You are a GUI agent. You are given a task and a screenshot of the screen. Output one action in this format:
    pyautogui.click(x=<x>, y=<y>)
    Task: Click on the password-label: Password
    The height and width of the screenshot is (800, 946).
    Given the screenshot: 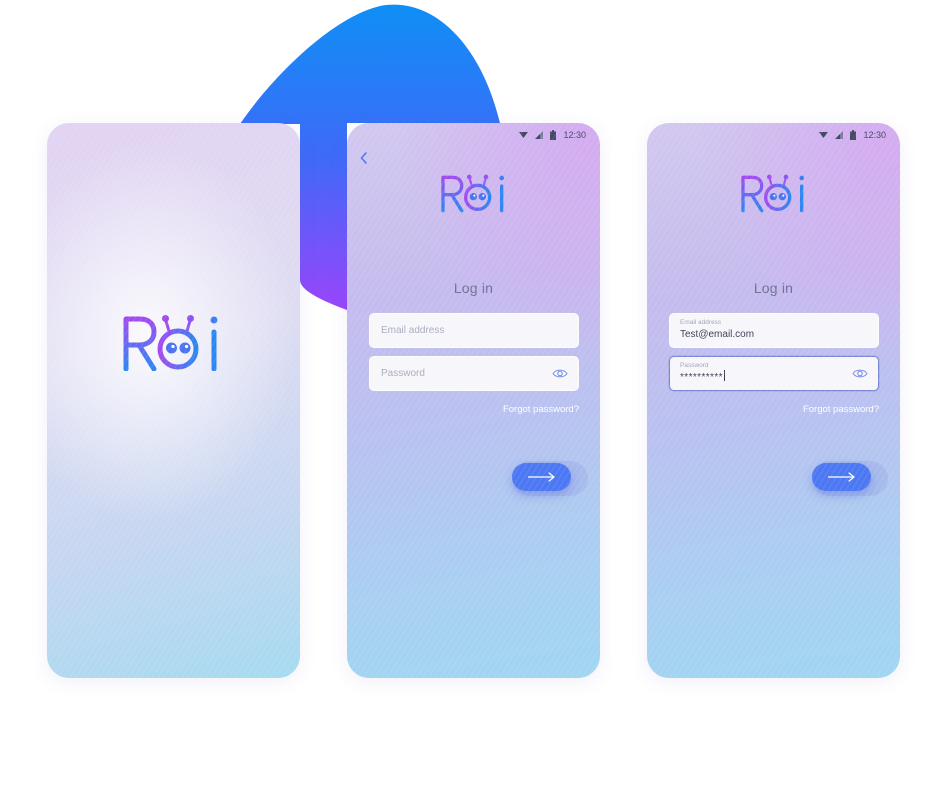 What is the action you would take?
    pyautogui.click(x=694, y=365)
    